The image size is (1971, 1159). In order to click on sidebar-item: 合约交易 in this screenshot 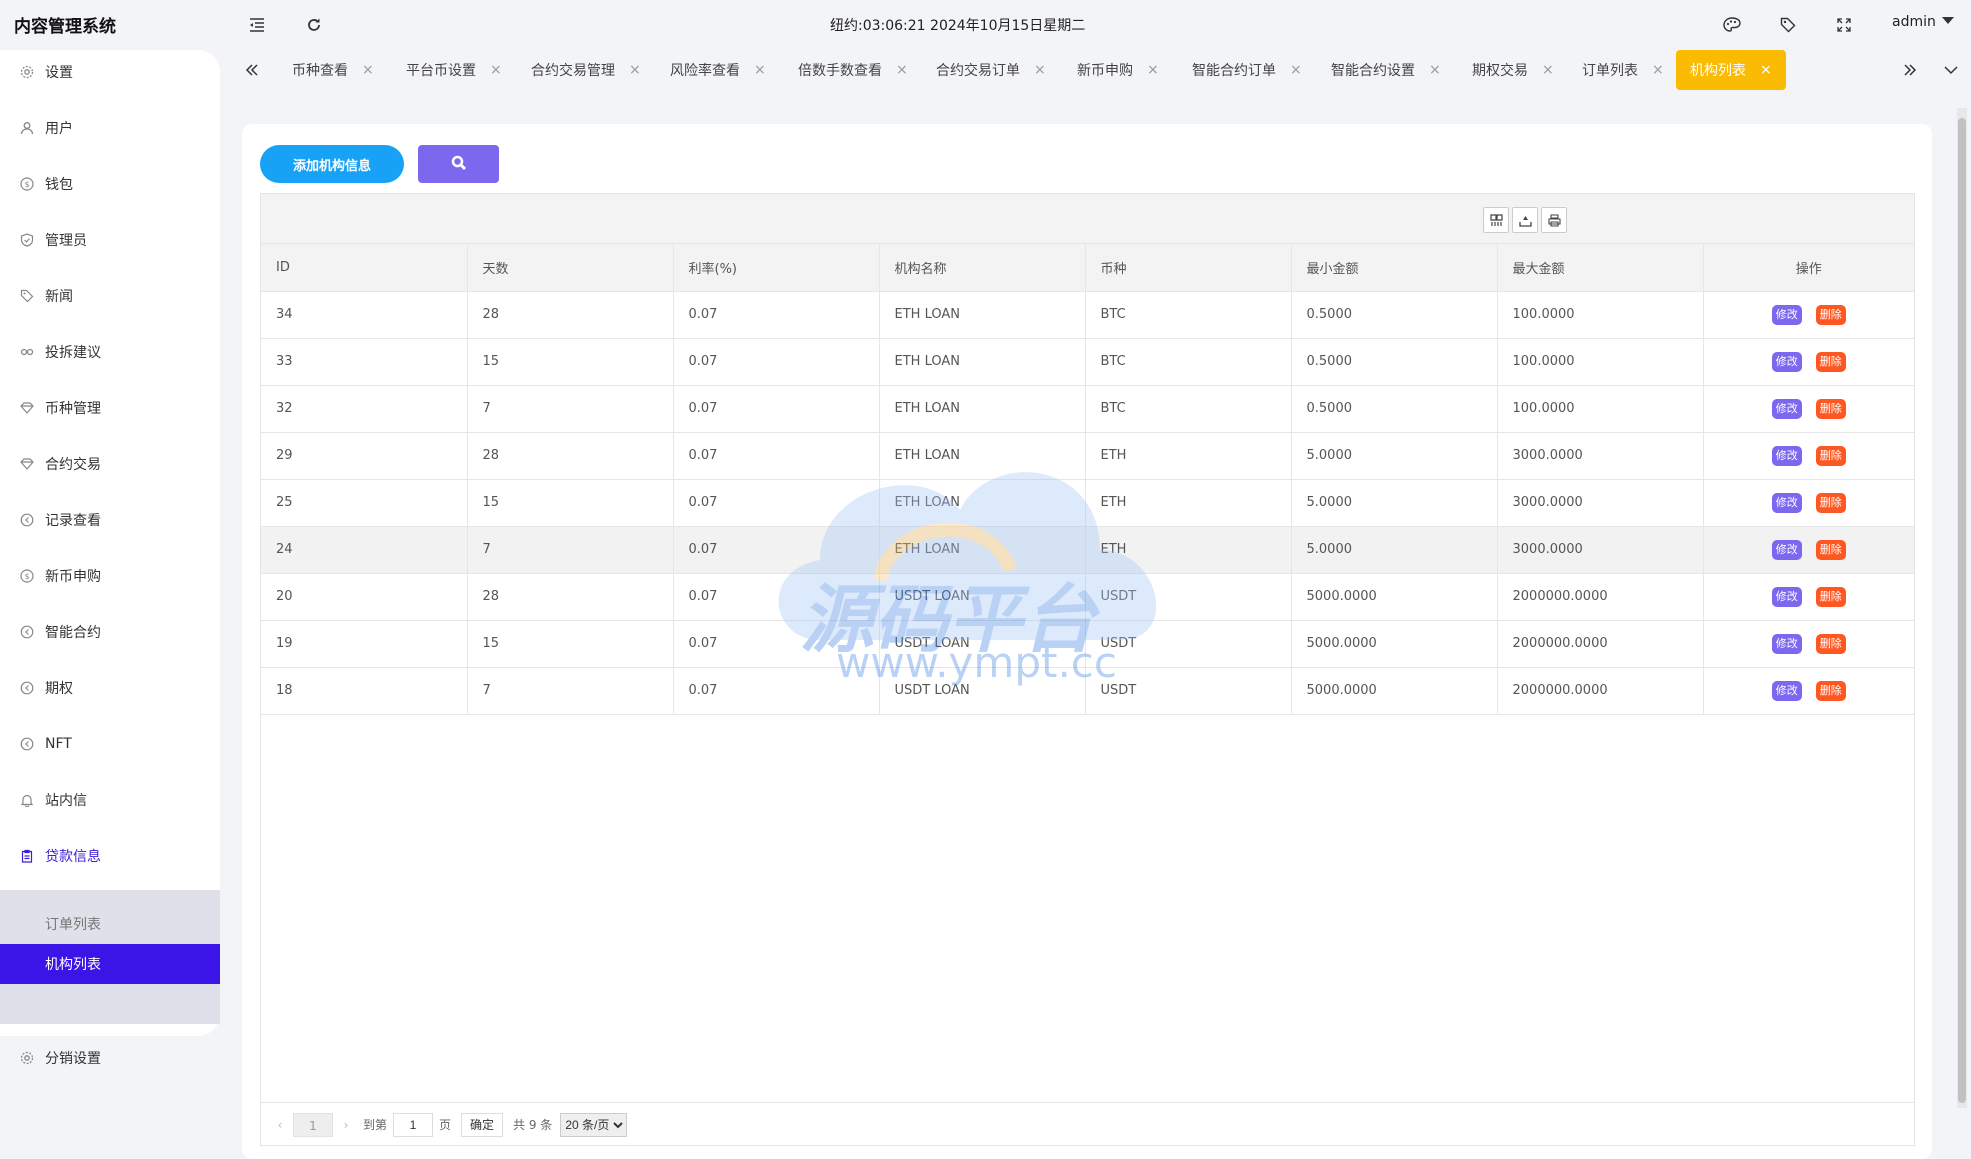, I will do `click(110, 464)`.